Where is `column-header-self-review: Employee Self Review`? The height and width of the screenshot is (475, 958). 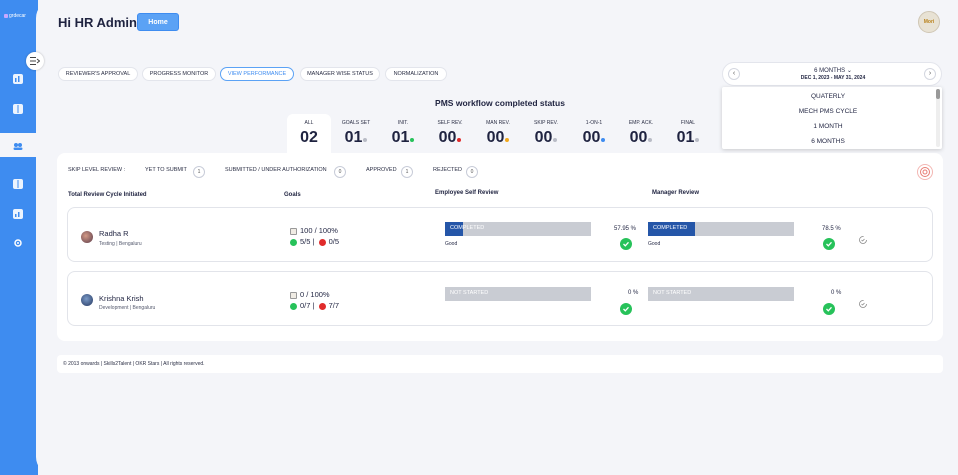 column-header-self-review: Employee Self Review is located at coordinates (467, 193).